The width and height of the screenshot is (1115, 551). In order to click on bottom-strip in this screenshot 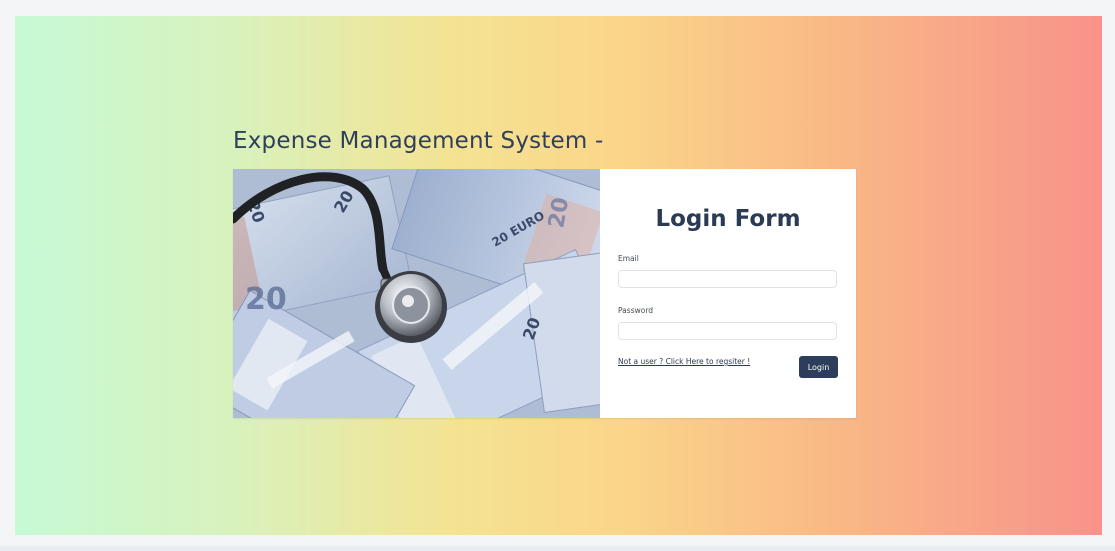, I will do `click(557, 548)`.